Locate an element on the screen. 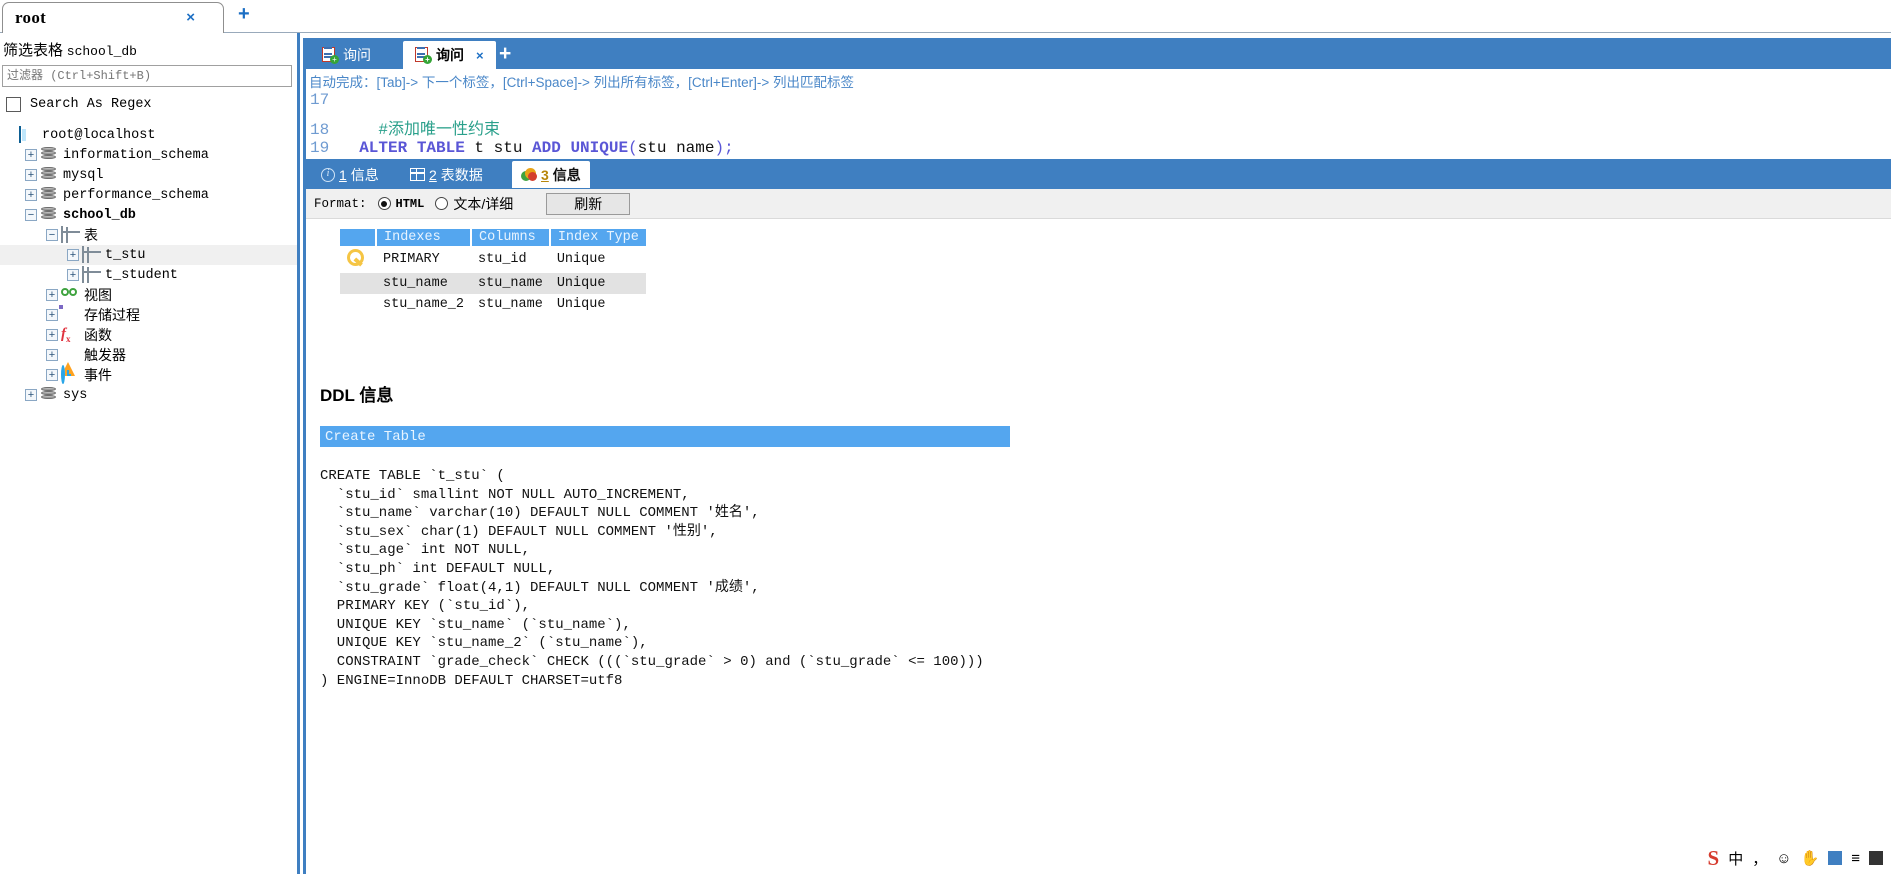  tree-node--: + fx 函数 is located at coordinates (148, 335).